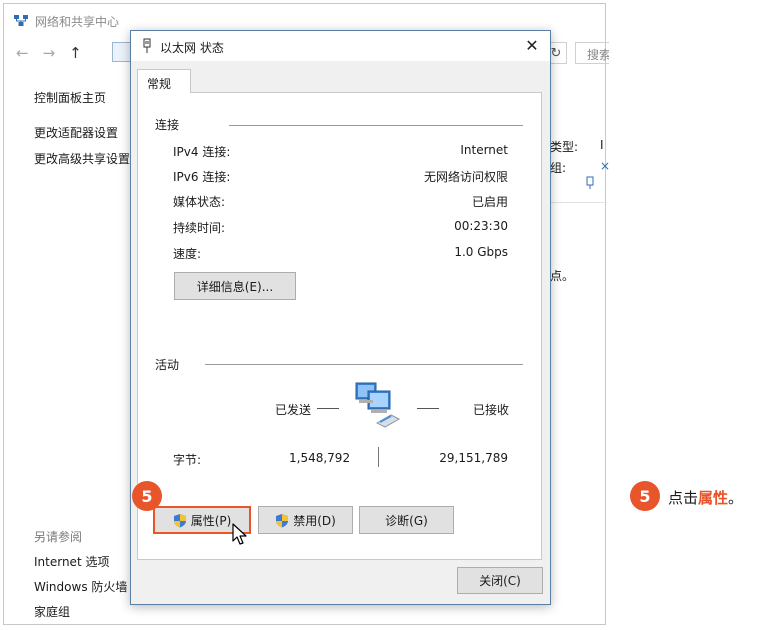 This screenshot has height=630, width=780. What do you see at coordinates (199, 202) in the screenshot?
I see `media-state-label: 媒体状态:` at bounding box center [199, 202].